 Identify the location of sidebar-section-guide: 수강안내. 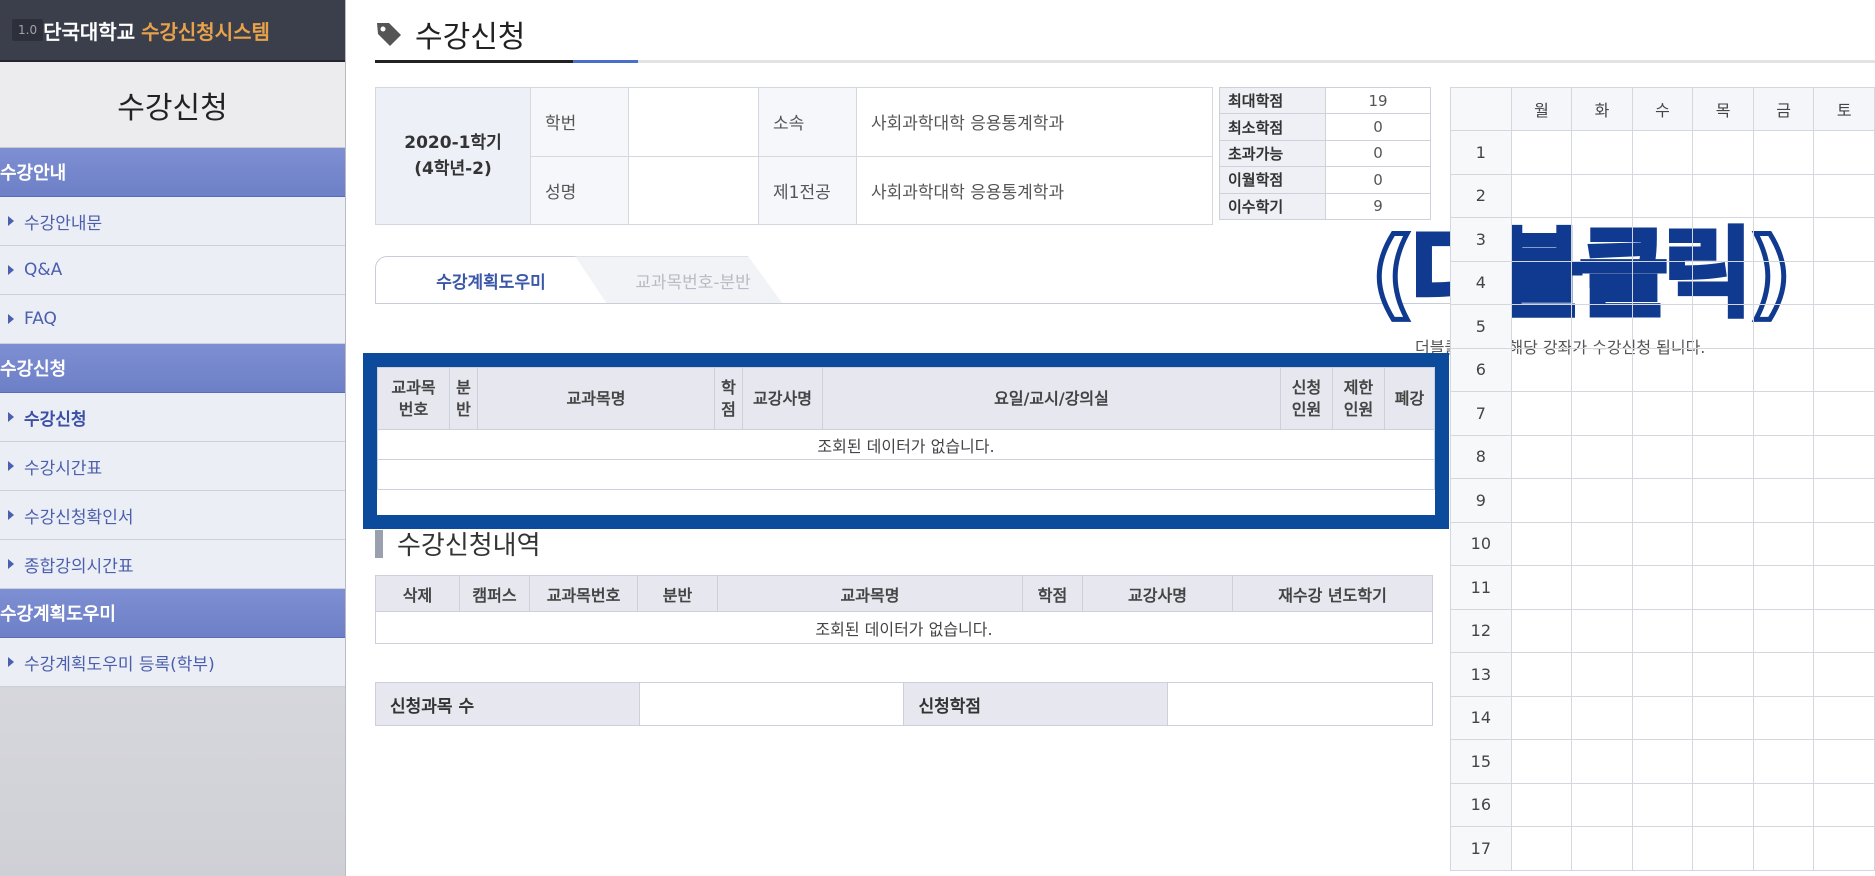
(172, 172).